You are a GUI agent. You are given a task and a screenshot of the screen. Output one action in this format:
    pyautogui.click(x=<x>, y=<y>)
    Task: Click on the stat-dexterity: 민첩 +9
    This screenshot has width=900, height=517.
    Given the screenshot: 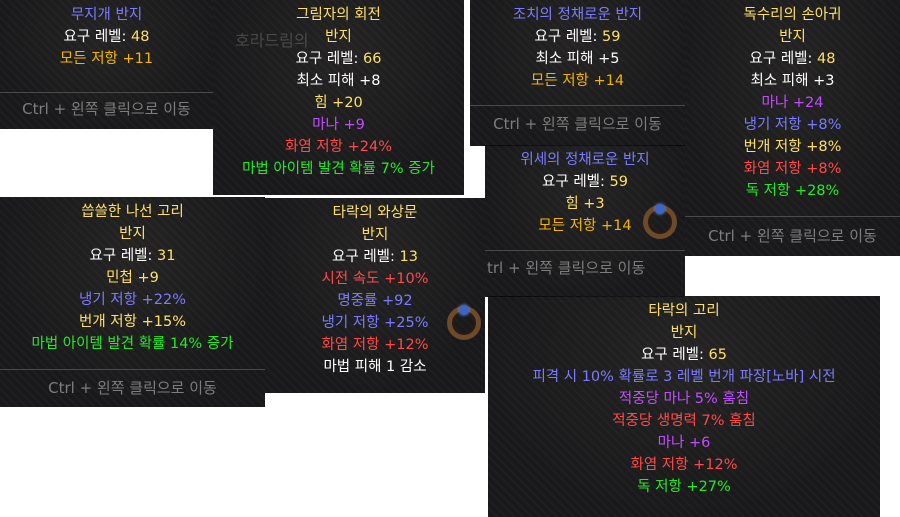 What is the action you would take?
    pyautogui.click(x=132, y=278)
    